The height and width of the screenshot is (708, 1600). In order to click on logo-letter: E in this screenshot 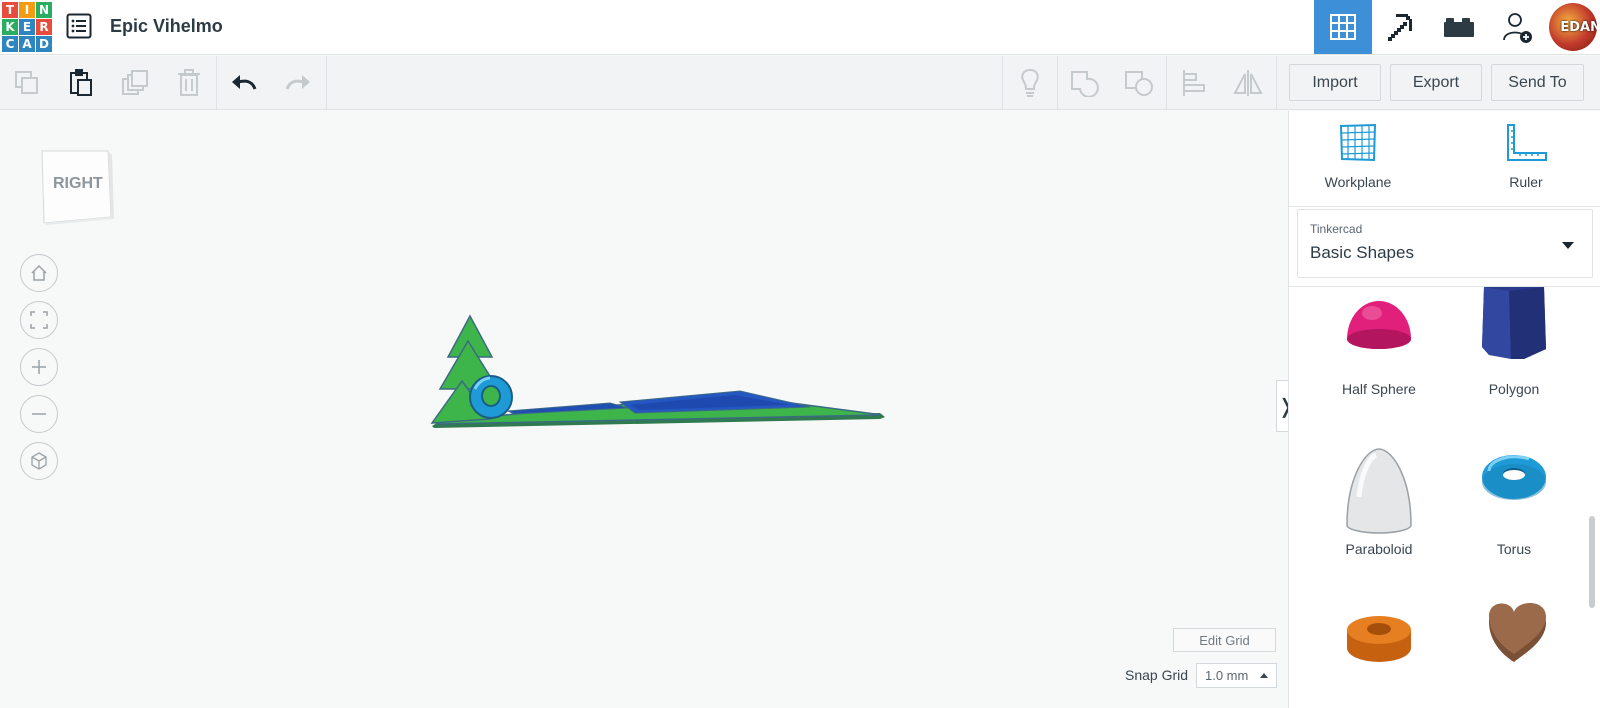, I will do `click(27, 27)`.